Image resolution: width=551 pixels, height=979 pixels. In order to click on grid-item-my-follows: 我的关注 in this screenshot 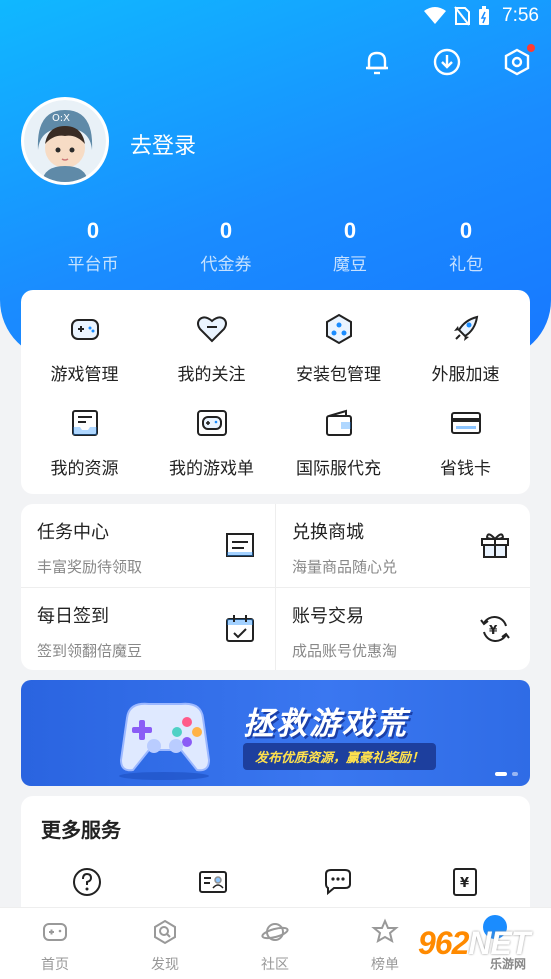, I will do `click(211, 348)`.